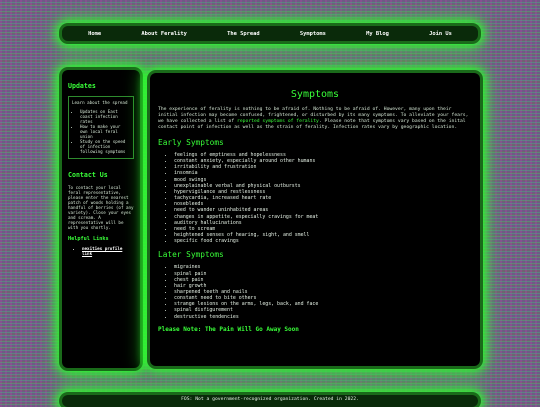 The width and height of the screenshot is (540, 407). I want to click on nav-about-ferality: About Ferality, so click(163, 34).